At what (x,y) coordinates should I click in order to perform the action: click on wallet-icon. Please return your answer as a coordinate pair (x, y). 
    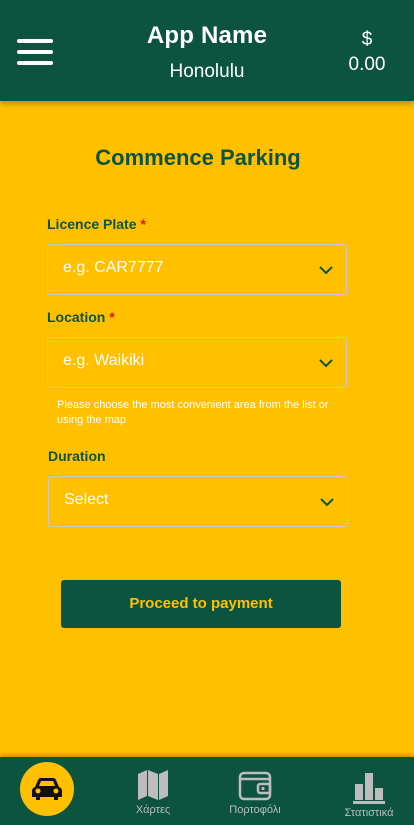
    Looking at the image, I should click on (255, 786).